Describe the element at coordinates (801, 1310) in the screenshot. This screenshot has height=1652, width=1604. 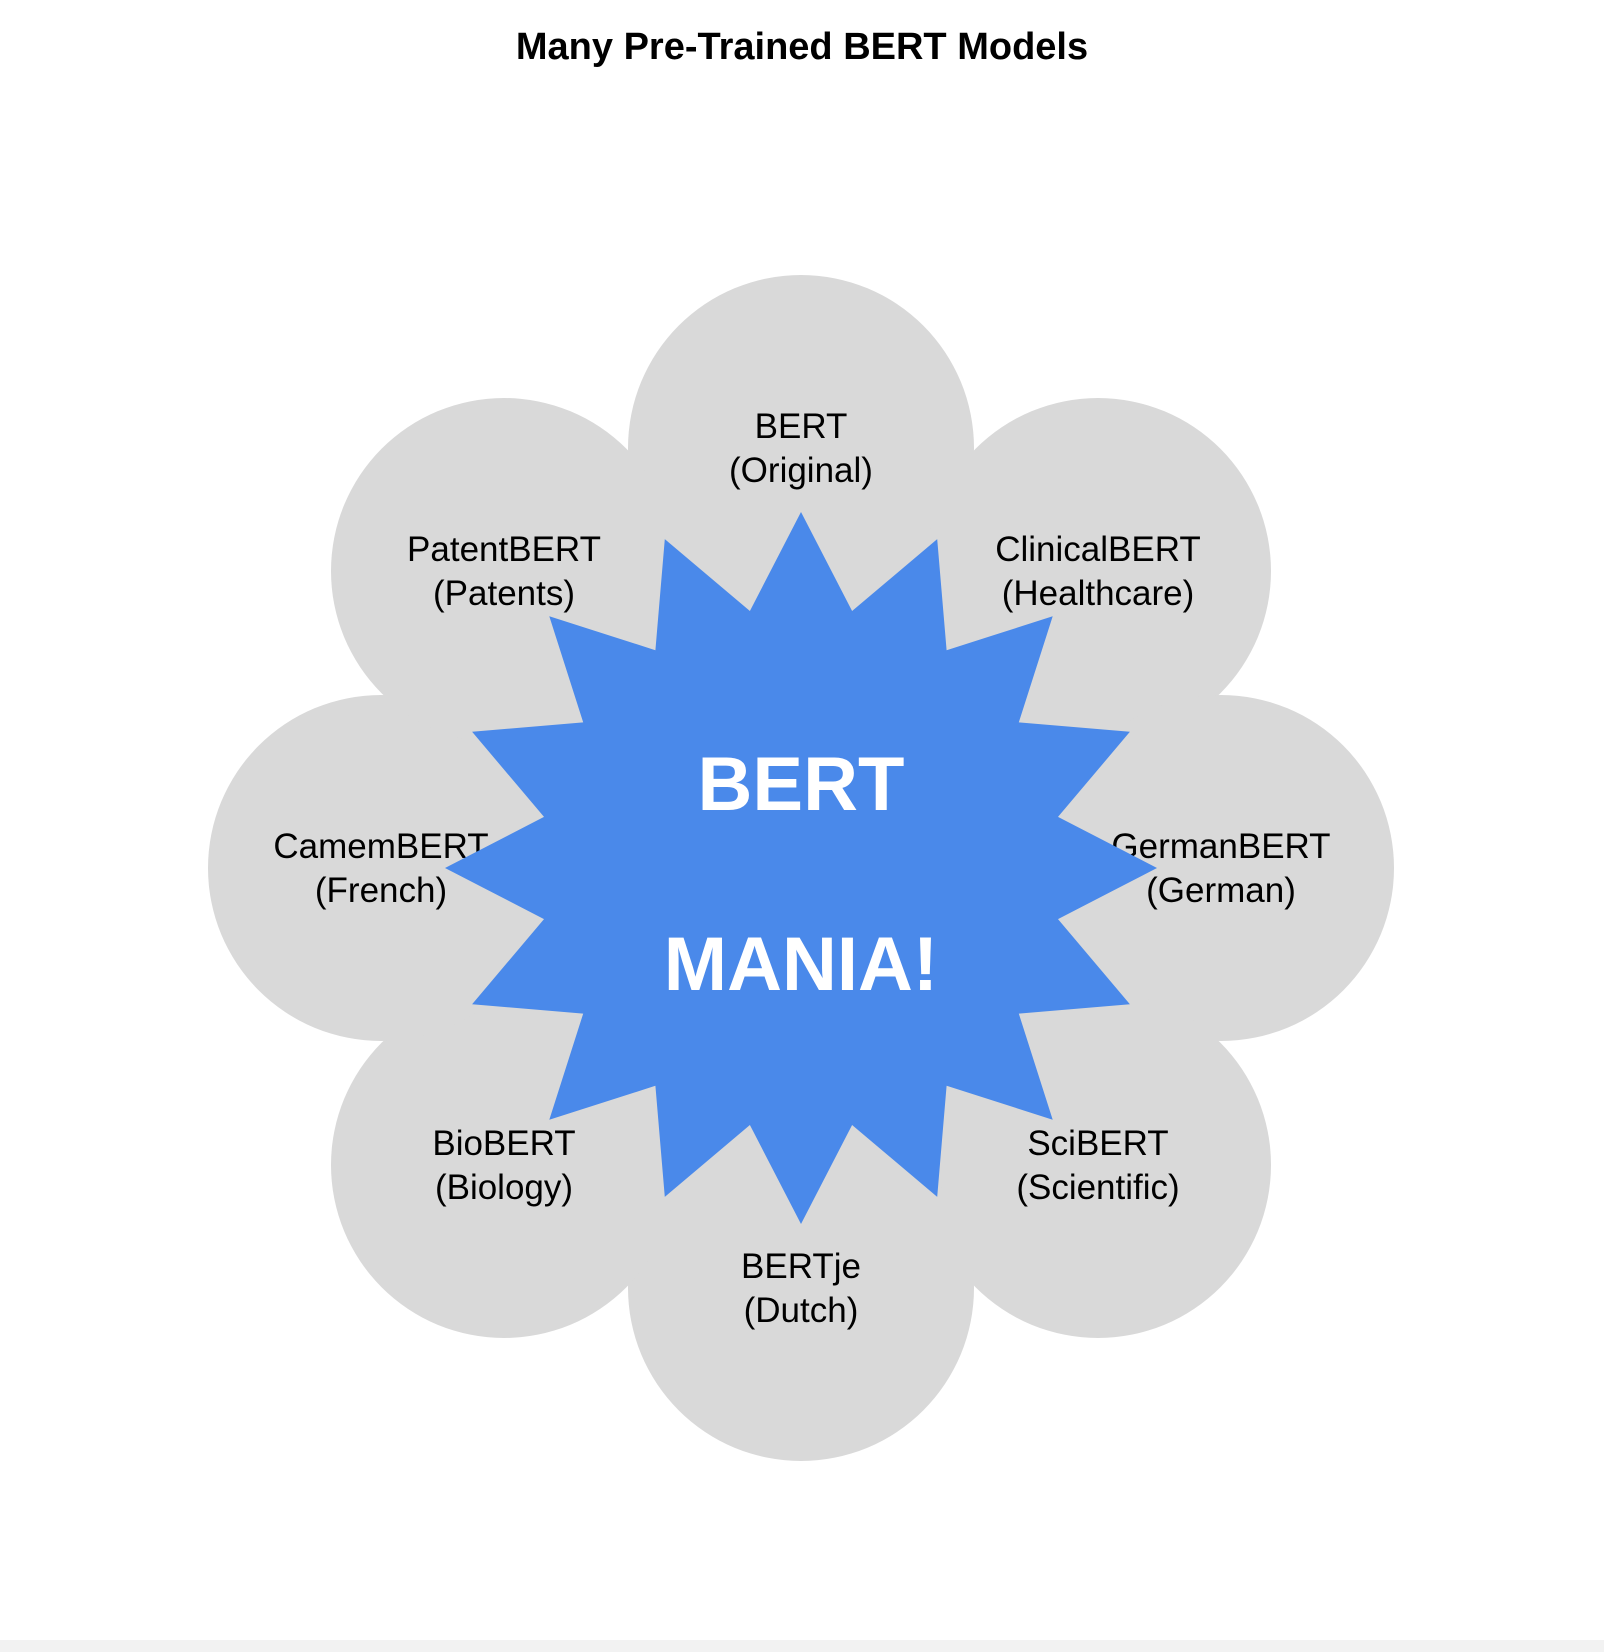
I see `node-detail: (Dutch)` at that location.